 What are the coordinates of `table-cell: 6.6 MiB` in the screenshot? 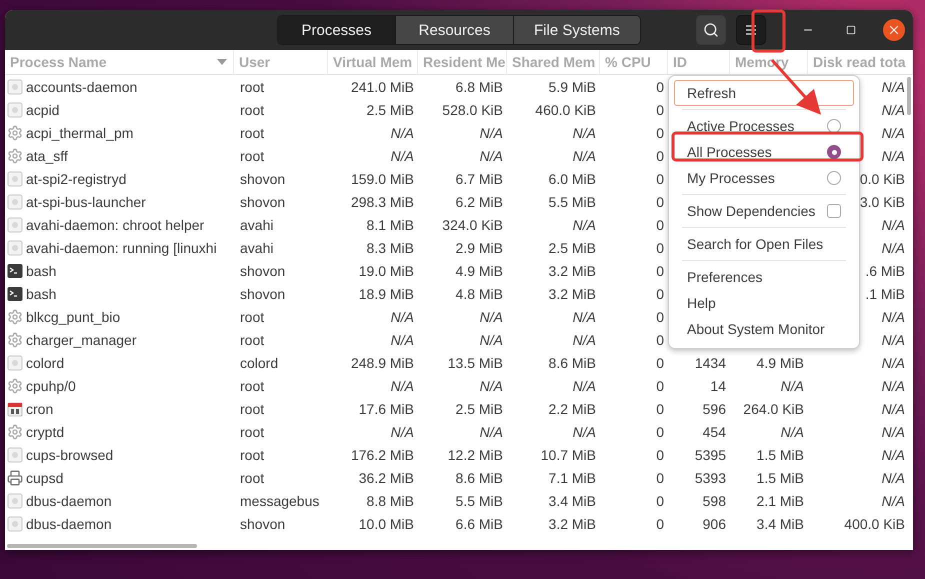 It's located at (479, 524).